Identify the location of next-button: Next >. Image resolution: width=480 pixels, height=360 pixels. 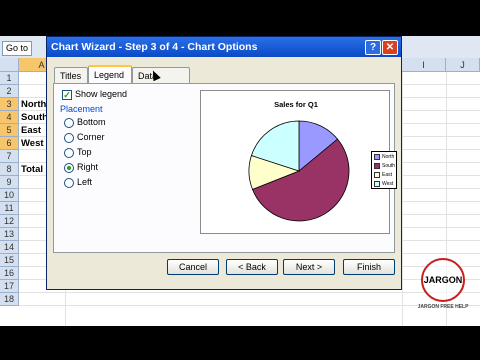
(309, 267).